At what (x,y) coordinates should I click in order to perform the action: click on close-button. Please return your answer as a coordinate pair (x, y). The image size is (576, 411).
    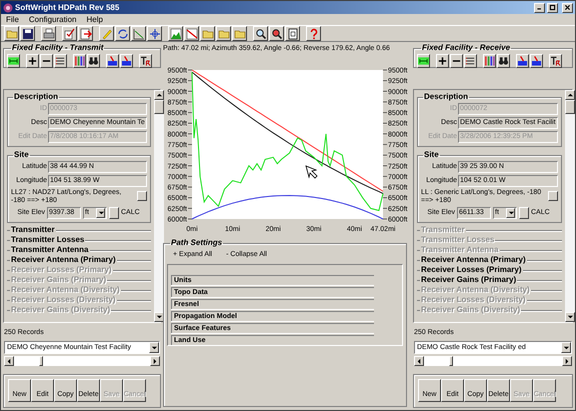
    Looking at the image, I should click on (567, 7).